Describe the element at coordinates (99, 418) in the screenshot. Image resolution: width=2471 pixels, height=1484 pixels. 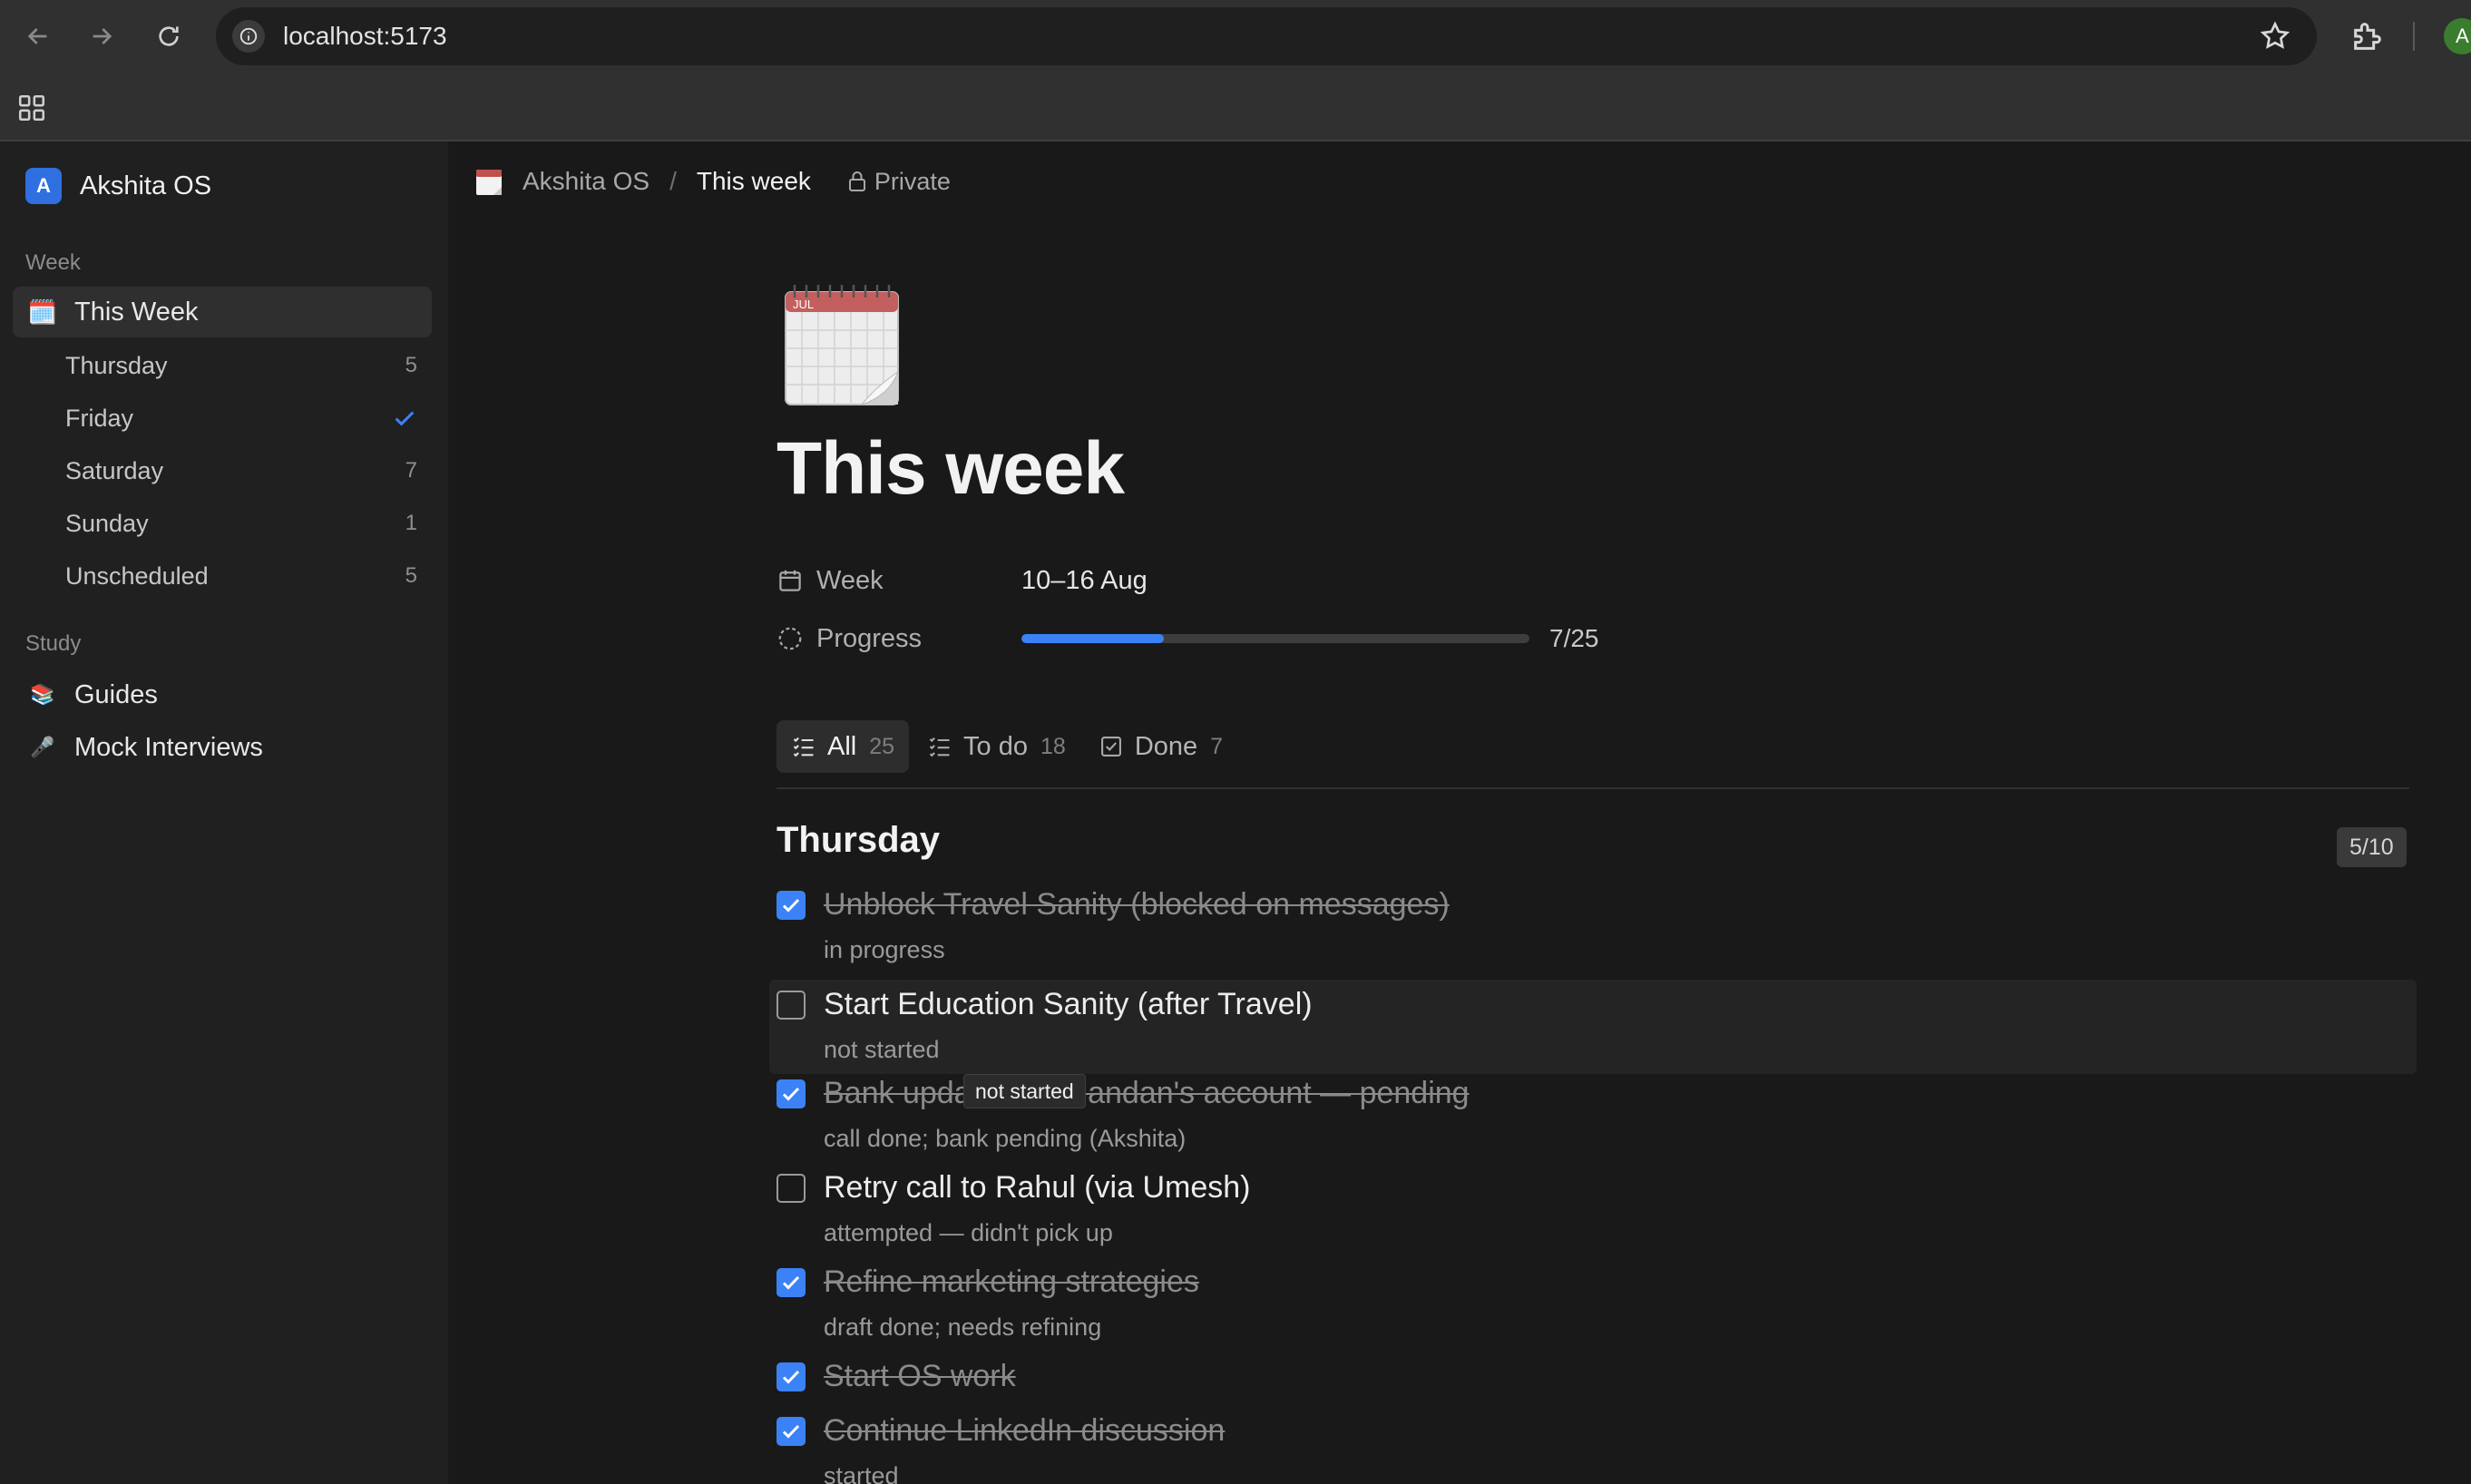
I see `sidebar-item-label: Friday` at that location.